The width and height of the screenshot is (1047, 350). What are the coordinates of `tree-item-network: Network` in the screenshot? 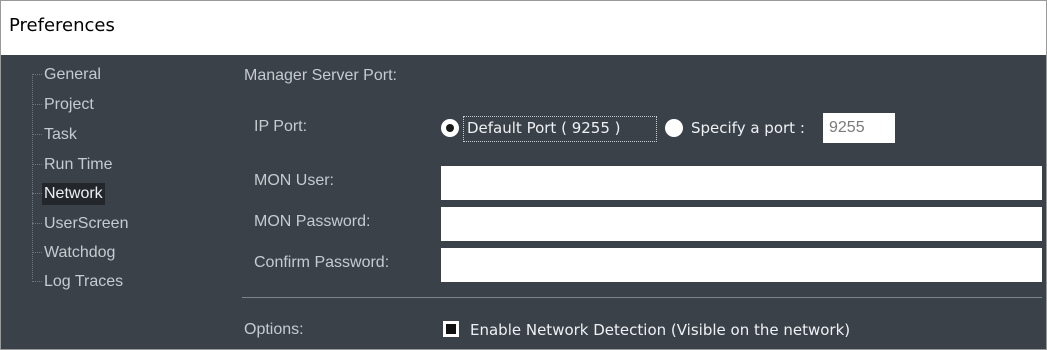 It's located at (102, 194).